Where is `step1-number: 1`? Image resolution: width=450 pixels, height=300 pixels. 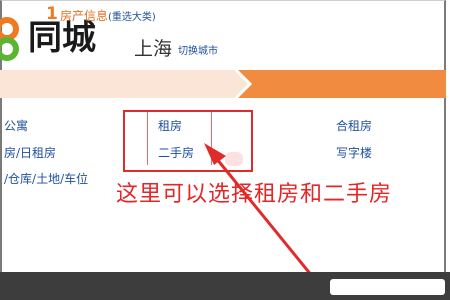 step1-number: 1 is located at coordinates (52, 14).